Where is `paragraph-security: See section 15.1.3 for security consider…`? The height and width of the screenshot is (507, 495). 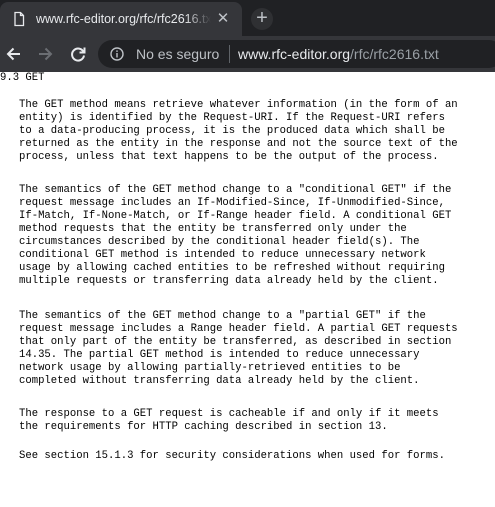
paragraph-security: See section 15.1.3 for security consider… is located at coordinates (232, 456).